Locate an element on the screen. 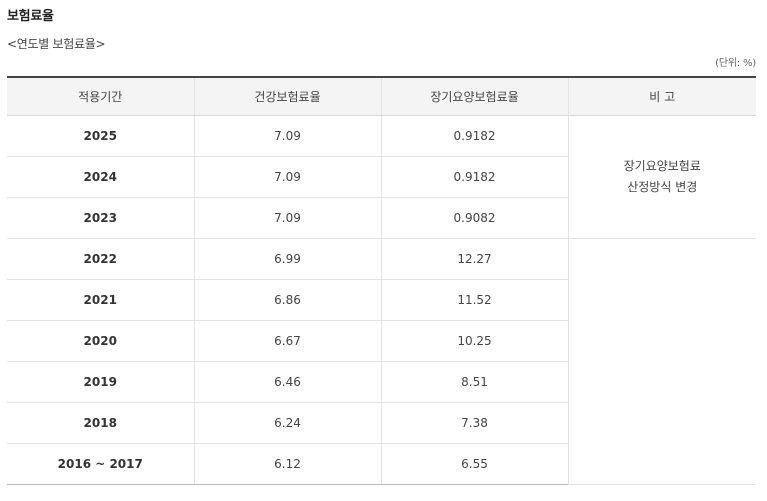 The width and height of the screenshot is (767, 501). period-cell: 2020 is located at coordinates (100, 341).